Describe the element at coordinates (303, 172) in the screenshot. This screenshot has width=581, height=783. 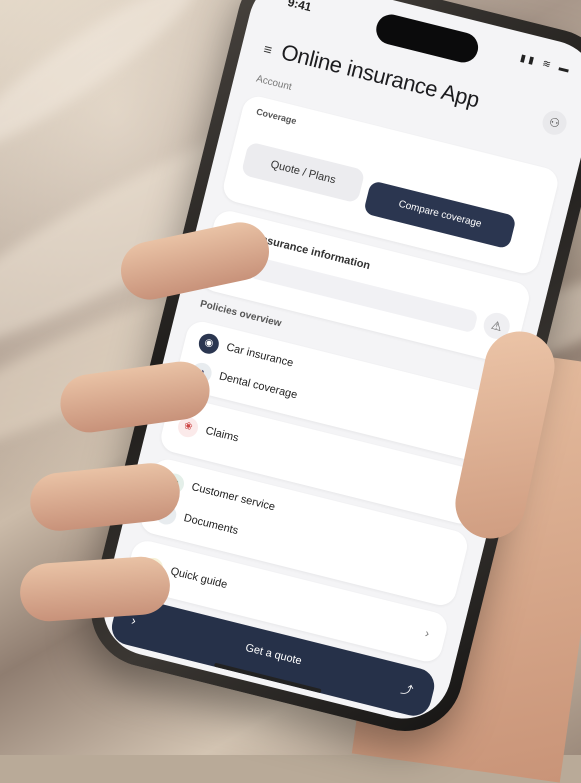
I see `quote-plans-button: Quote / Plans` at that location.